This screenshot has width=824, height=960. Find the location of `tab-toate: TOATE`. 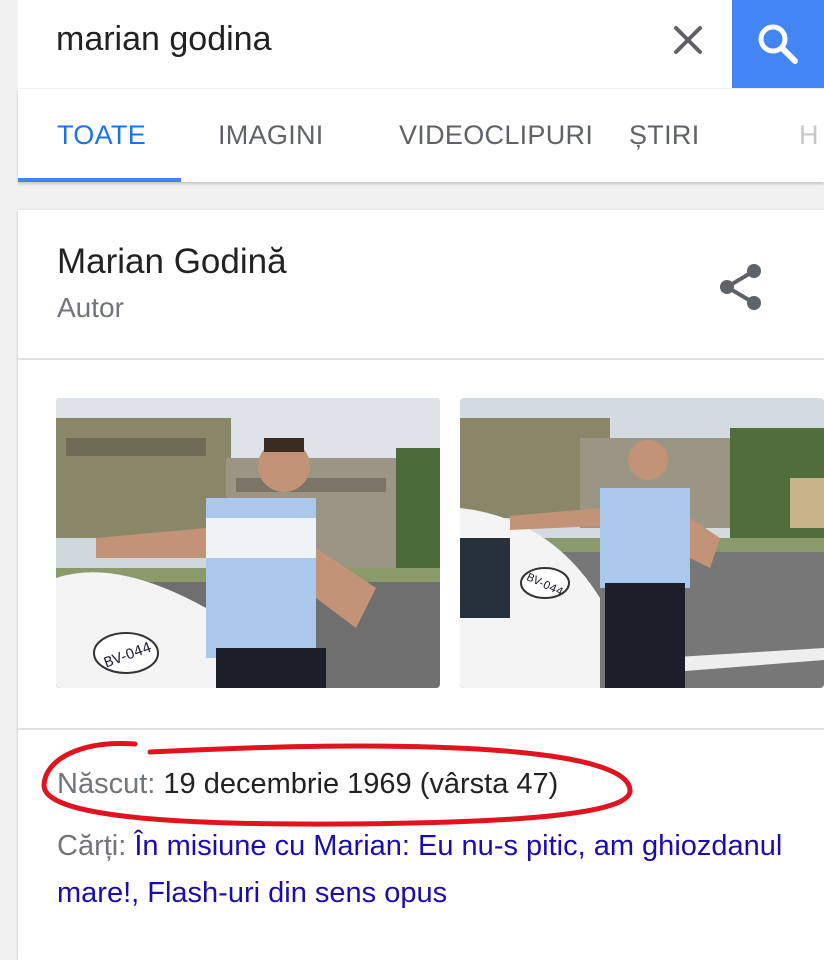

tab-toate: TOATE is located at coordinates (101, 135).